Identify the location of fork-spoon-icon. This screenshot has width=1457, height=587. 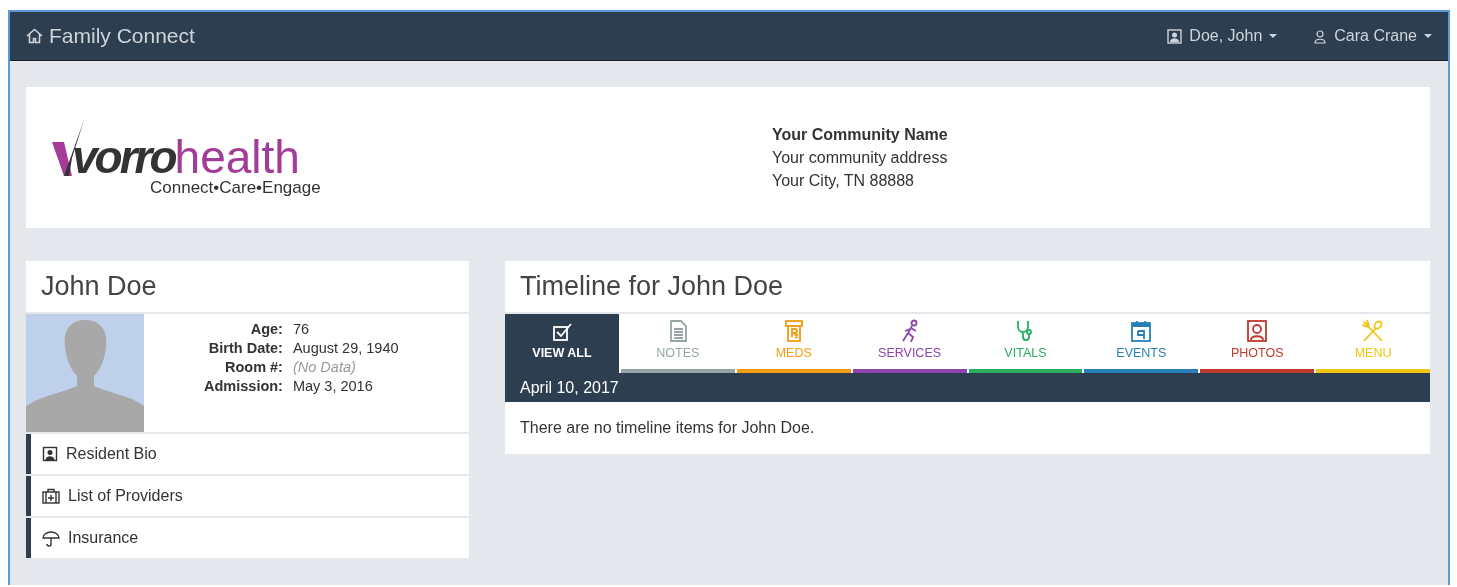
(1373, 331).